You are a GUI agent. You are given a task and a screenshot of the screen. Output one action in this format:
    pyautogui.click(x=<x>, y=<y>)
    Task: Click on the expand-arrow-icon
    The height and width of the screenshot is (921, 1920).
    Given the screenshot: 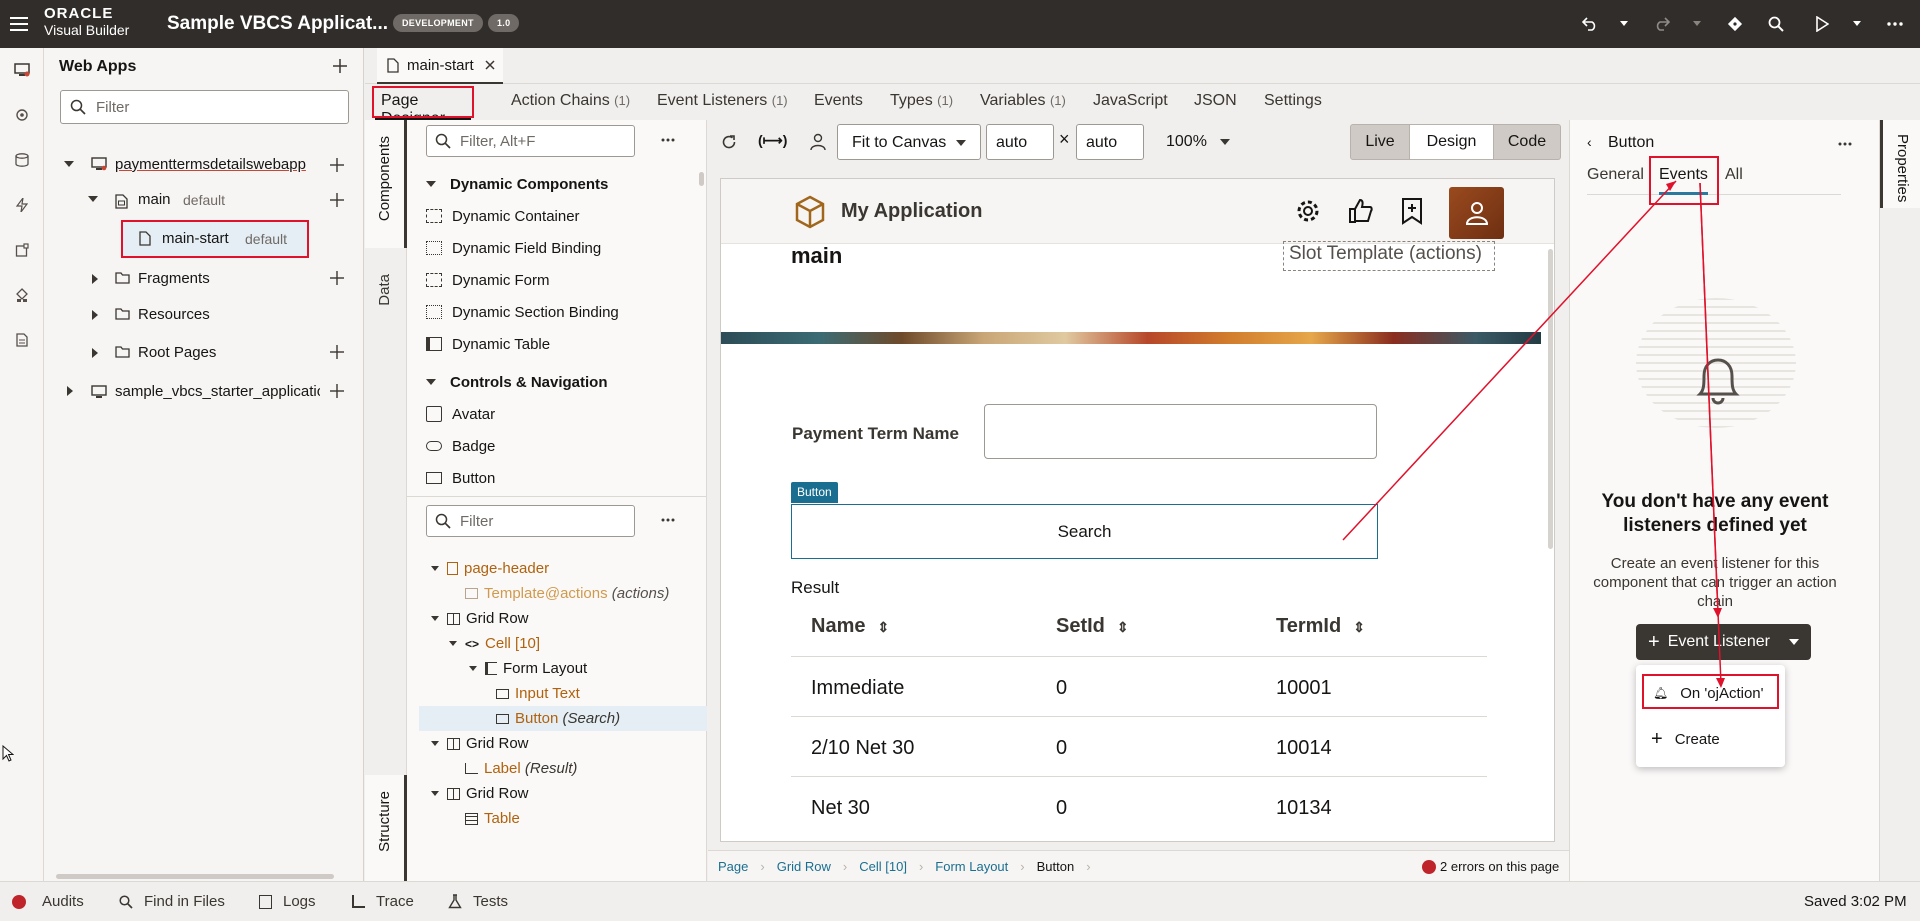 What is the action you would take?
    pyautogui.click(x=69, y=164)
    